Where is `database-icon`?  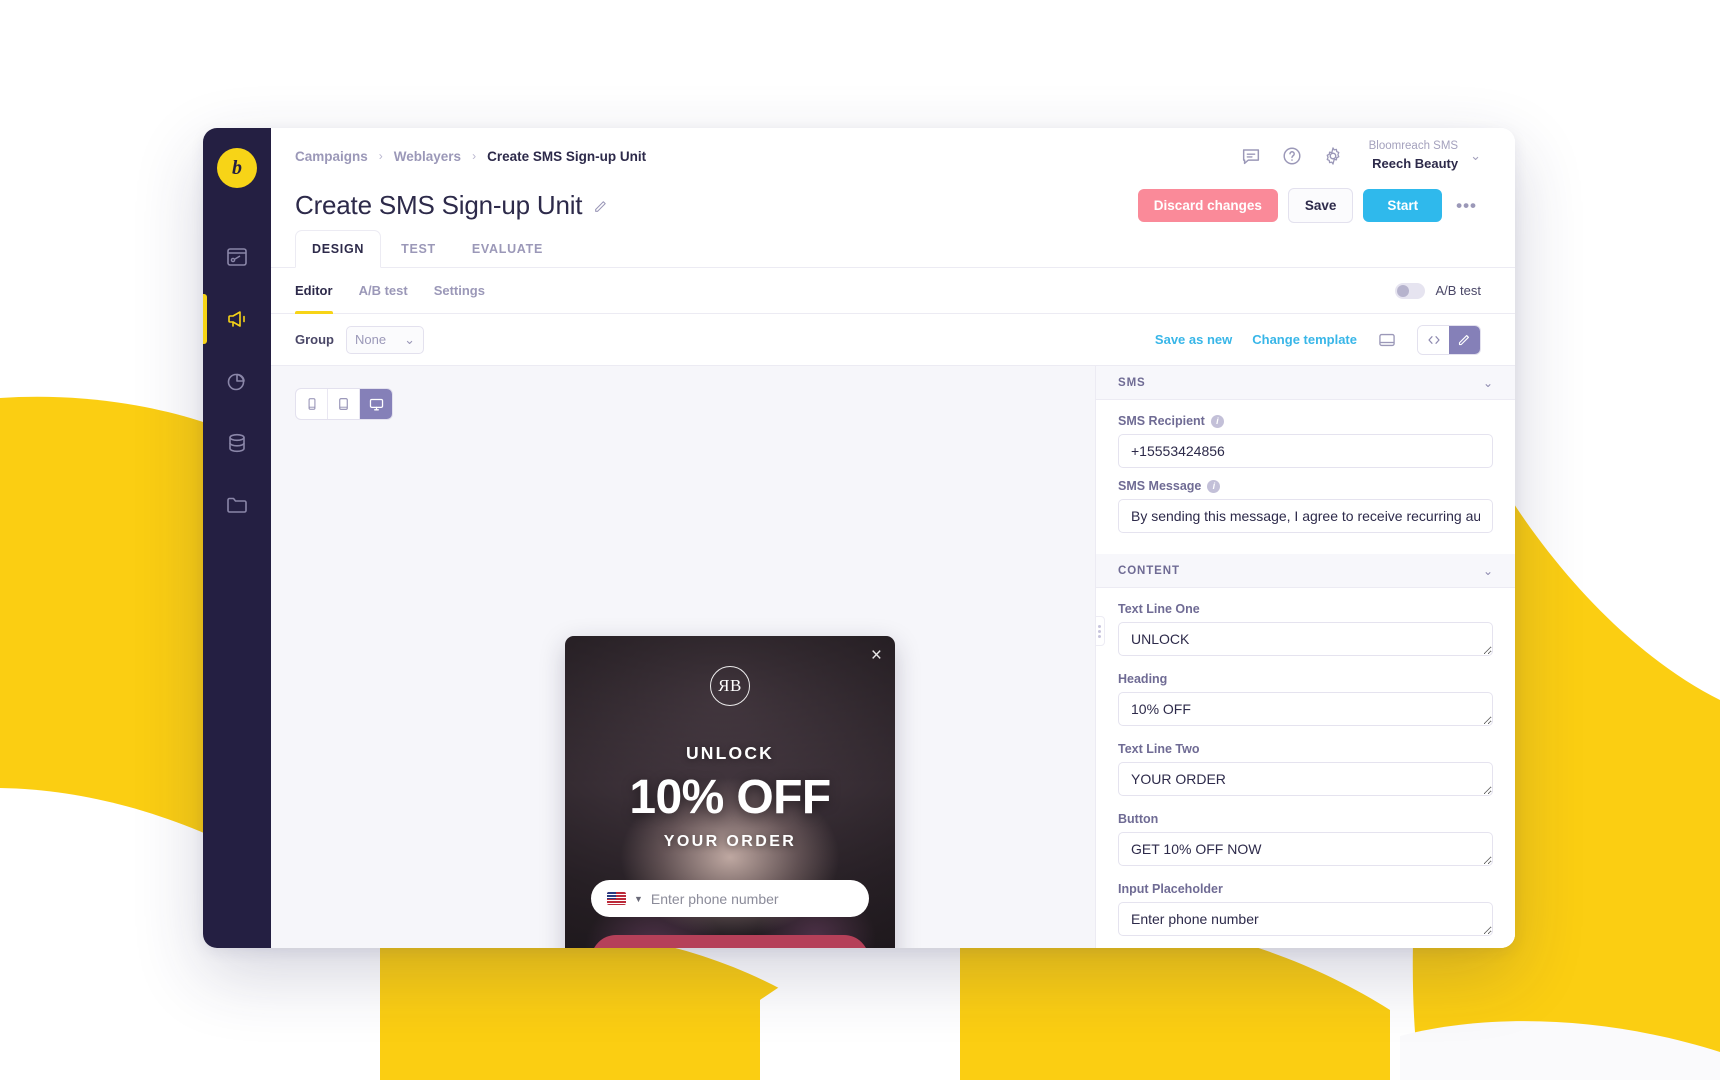
database-icon is located at coordinates (237, 443).